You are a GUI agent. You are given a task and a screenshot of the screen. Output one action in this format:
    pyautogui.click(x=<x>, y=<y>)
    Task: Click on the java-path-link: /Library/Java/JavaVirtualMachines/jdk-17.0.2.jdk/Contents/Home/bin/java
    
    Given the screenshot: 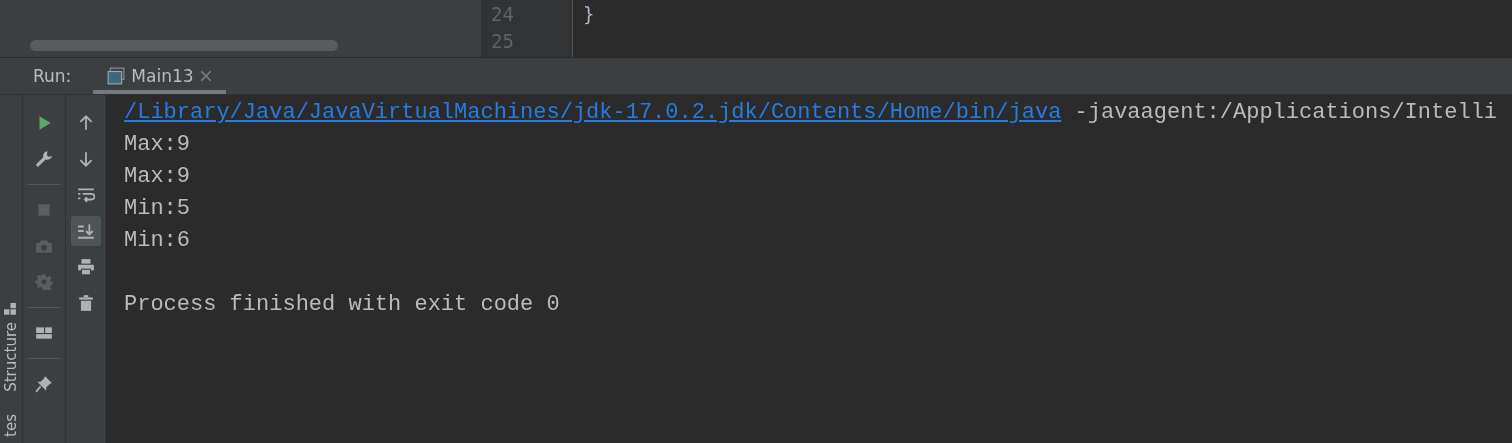 What is the action you would take?
    pyautogui.click(x=593, y=112)
    